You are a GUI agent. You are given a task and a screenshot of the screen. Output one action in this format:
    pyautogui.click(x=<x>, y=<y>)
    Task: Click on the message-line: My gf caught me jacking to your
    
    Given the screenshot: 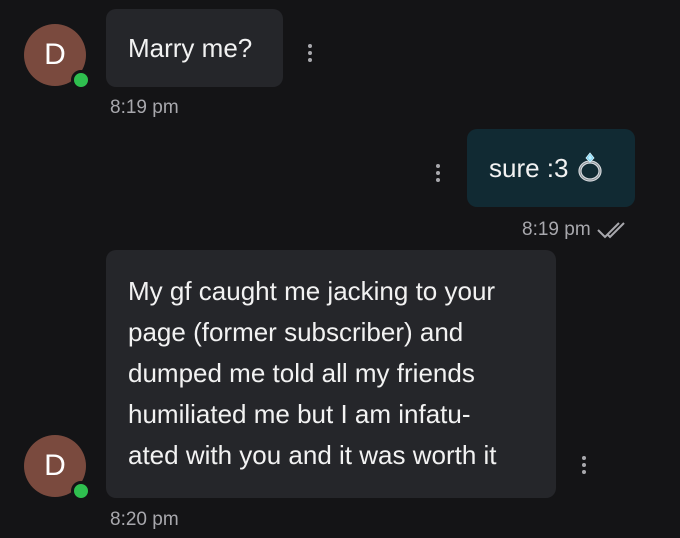 What is the action you would take?
    pyautogui.click(x=312, y=291)
    